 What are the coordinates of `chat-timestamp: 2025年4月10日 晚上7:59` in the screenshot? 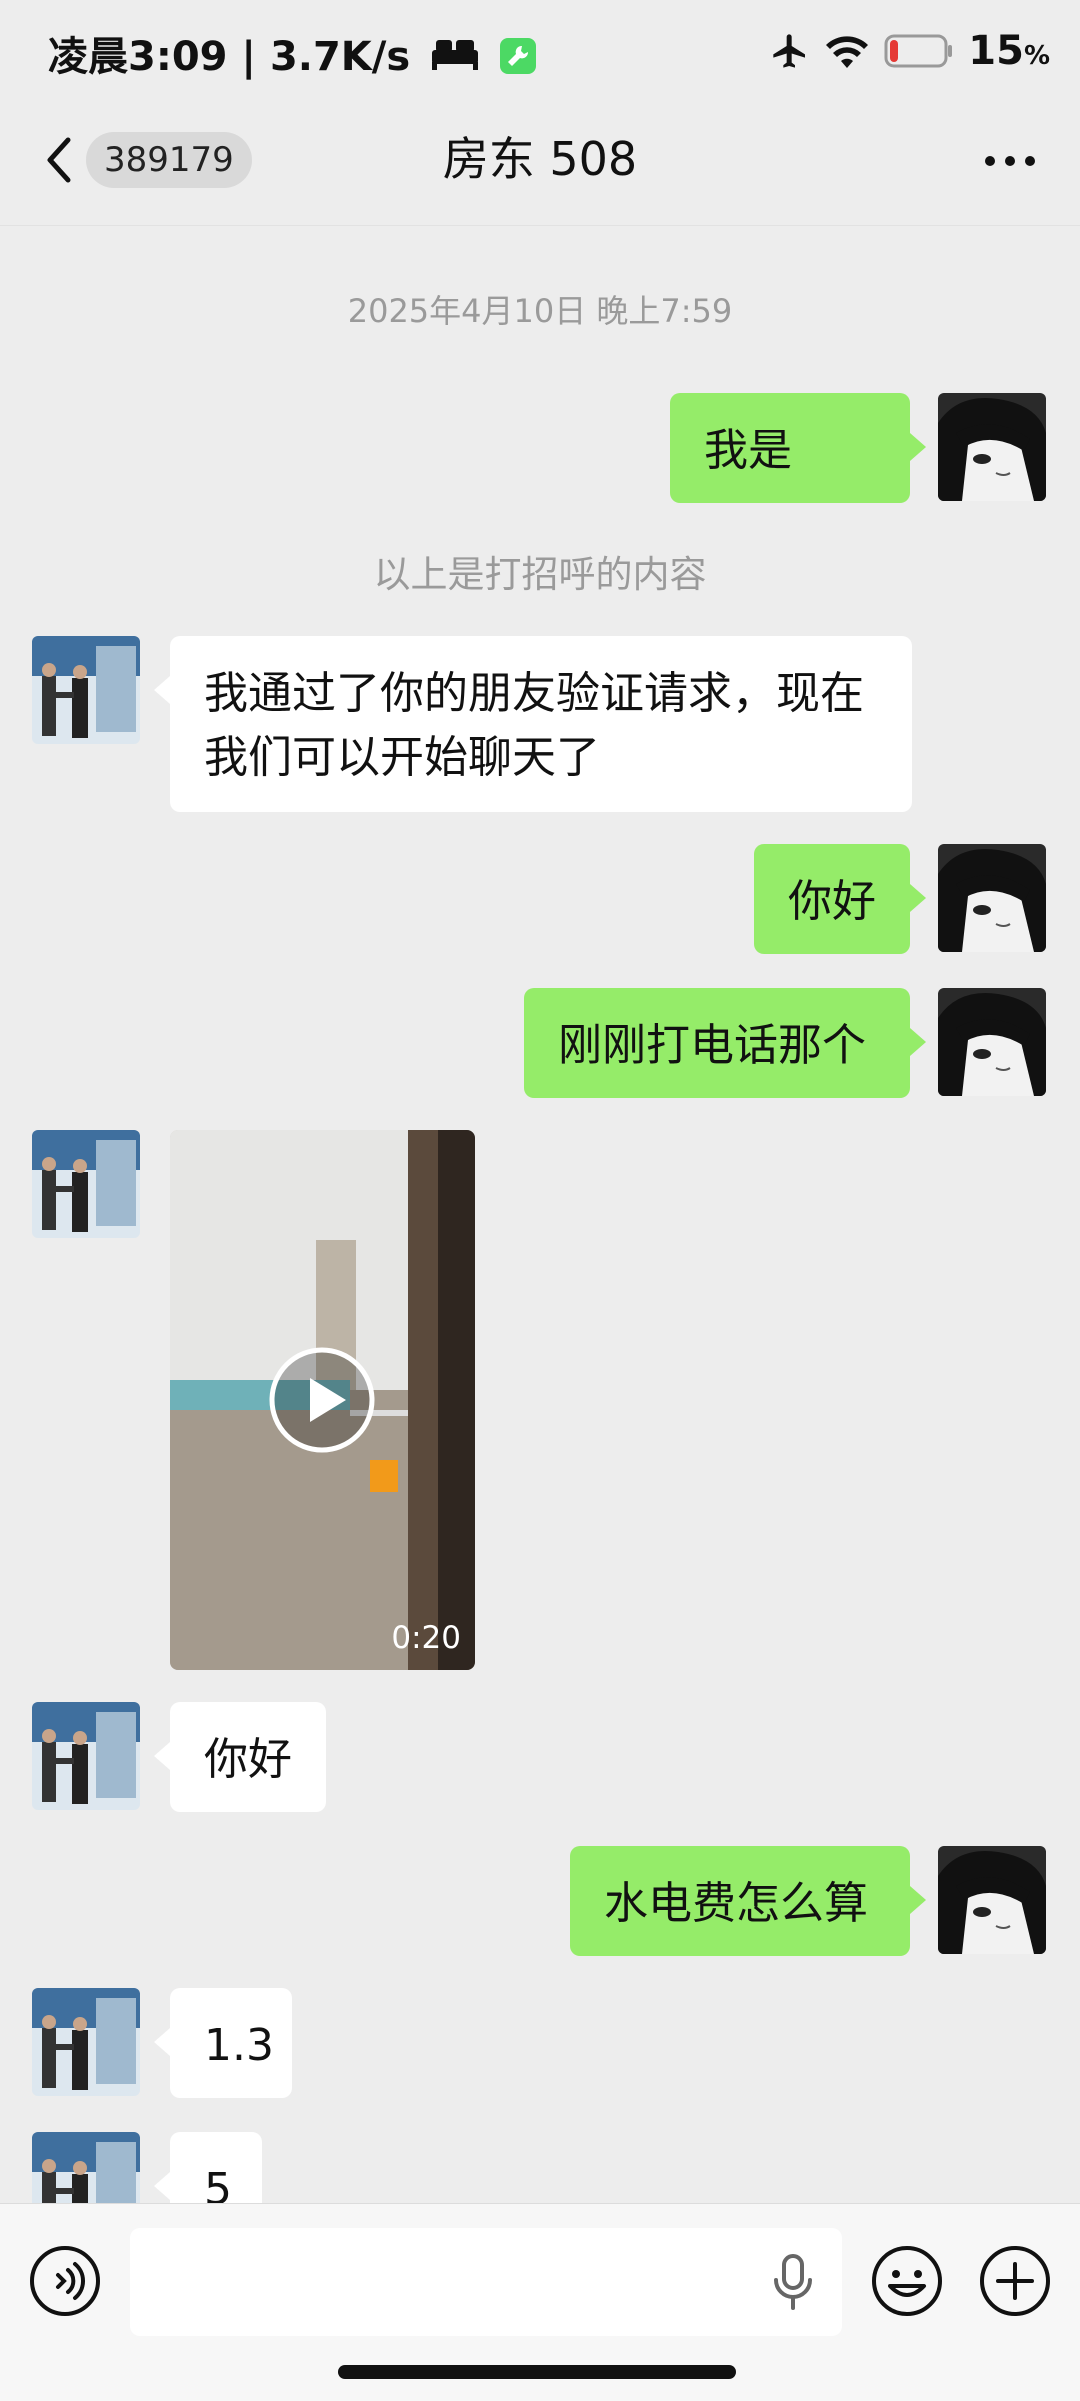 It's located at (540, 311).